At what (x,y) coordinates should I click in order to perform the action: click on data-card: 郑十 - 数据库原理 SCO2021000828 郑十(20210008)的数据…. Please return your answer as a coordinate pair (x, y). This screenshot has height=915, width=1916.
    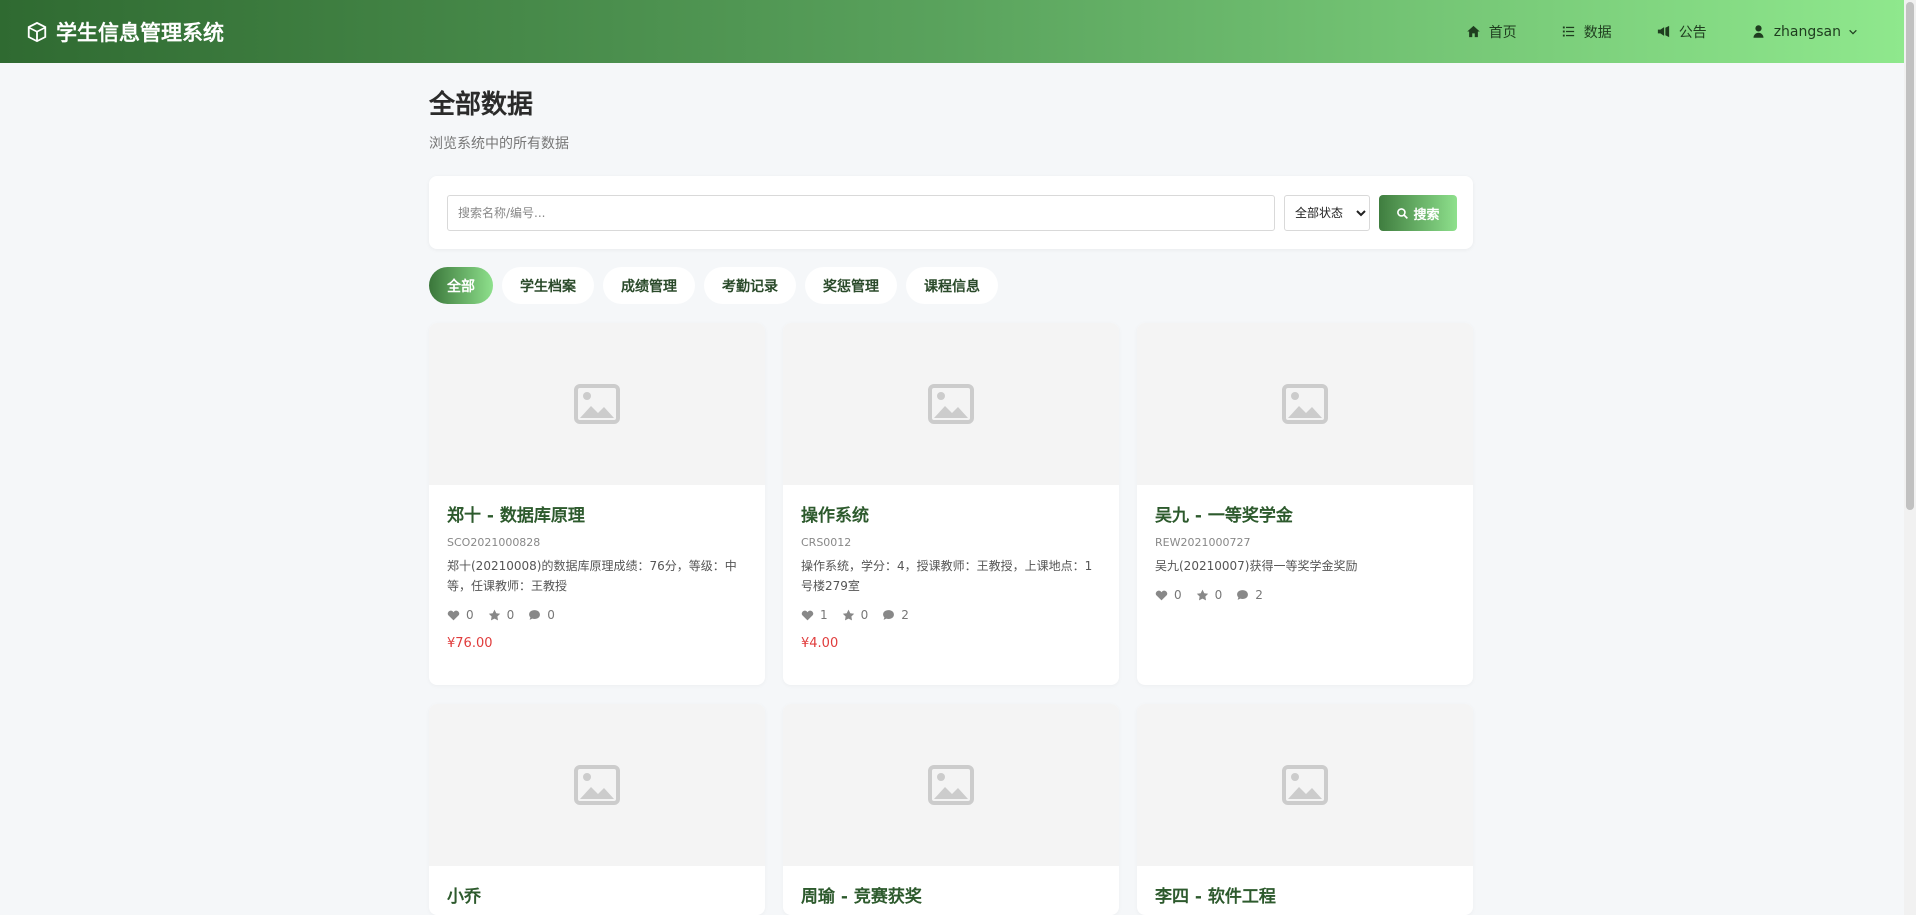
    Looking at the image, I should click on (597, 504).